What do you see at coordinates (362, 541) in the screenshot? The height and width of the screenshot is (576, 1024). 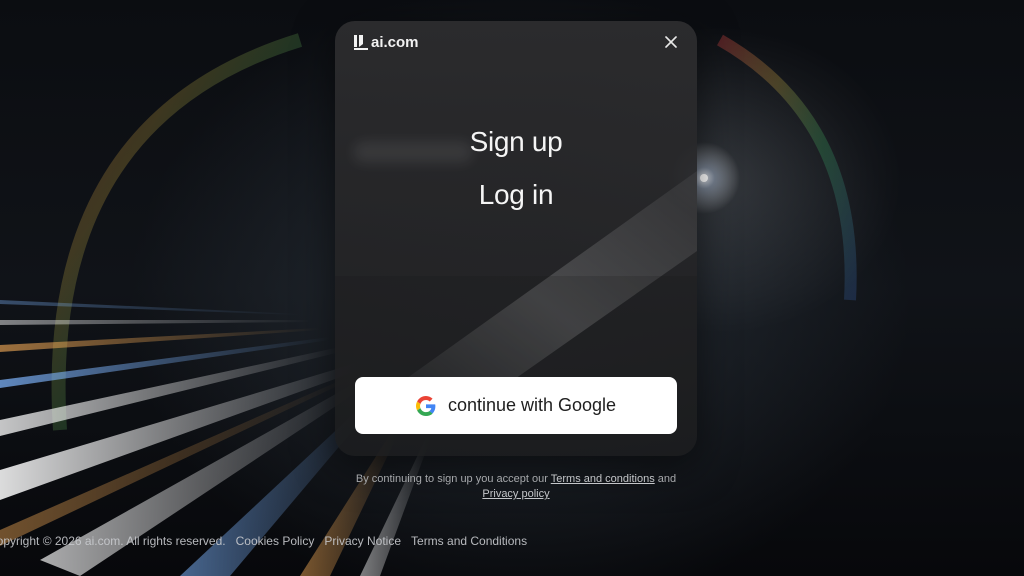 I see `footer-link-privacy-notice: Privacy Notice` at bounding box center [362, 541].